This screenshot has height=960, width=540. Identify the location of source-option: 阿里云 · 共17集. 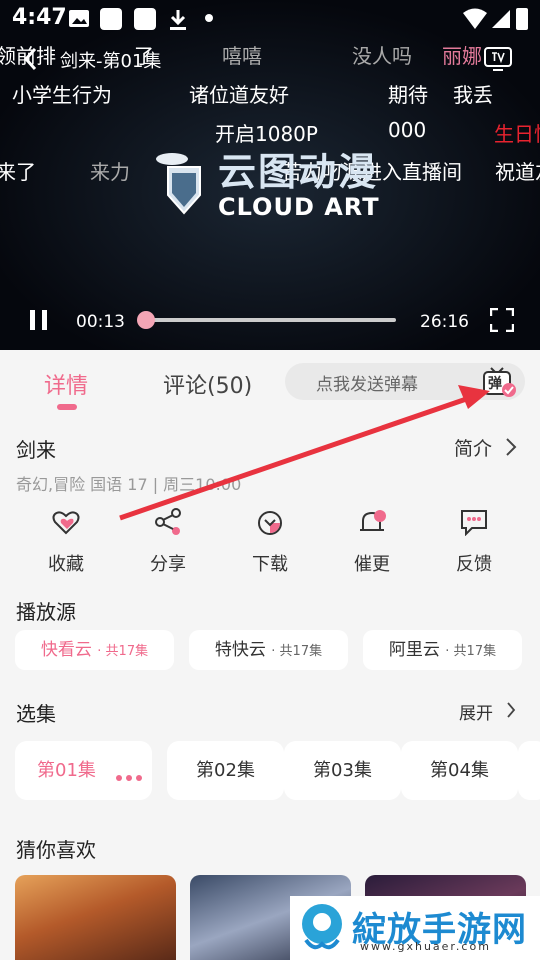
(442, 650).